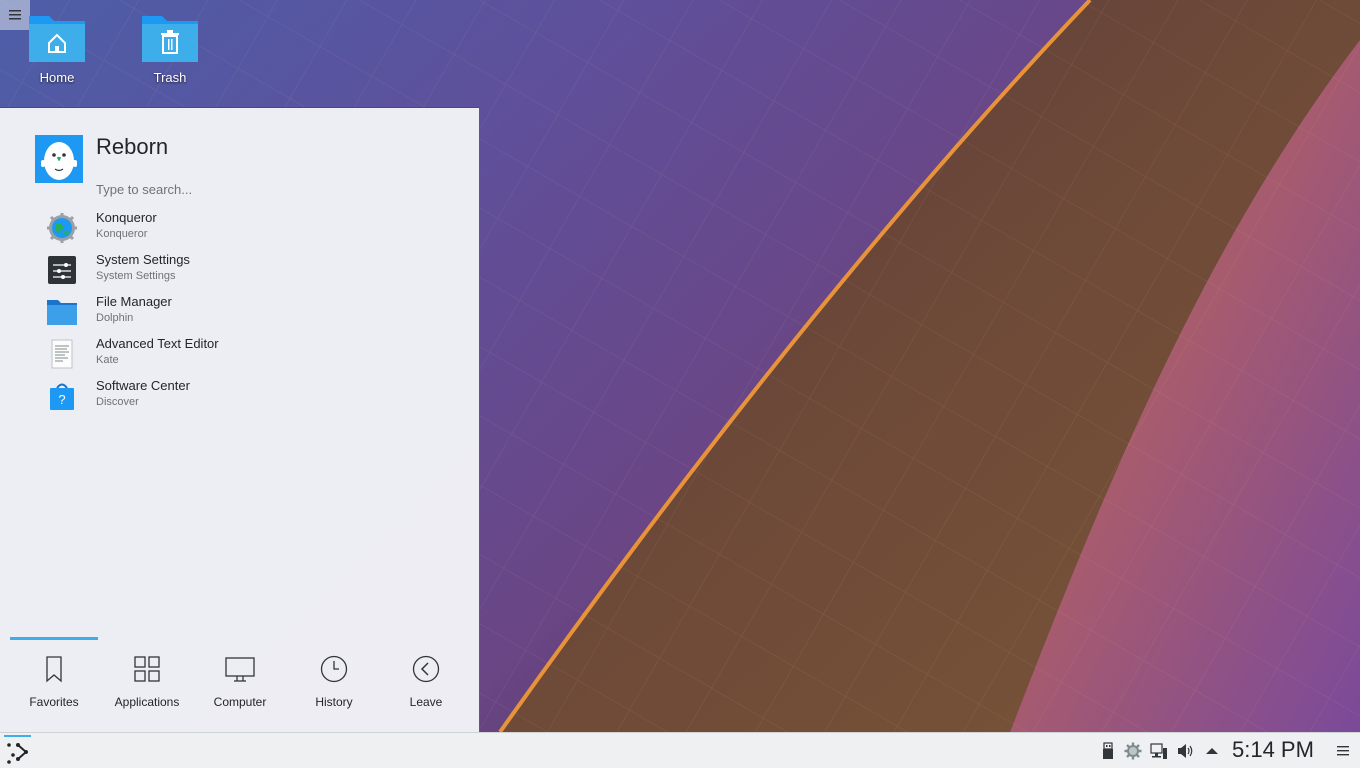  What do you see at coordinates (122, 234) in the screenshot?
I see `favorite-item-description: Konqueror` at bounding box center [122, 234].